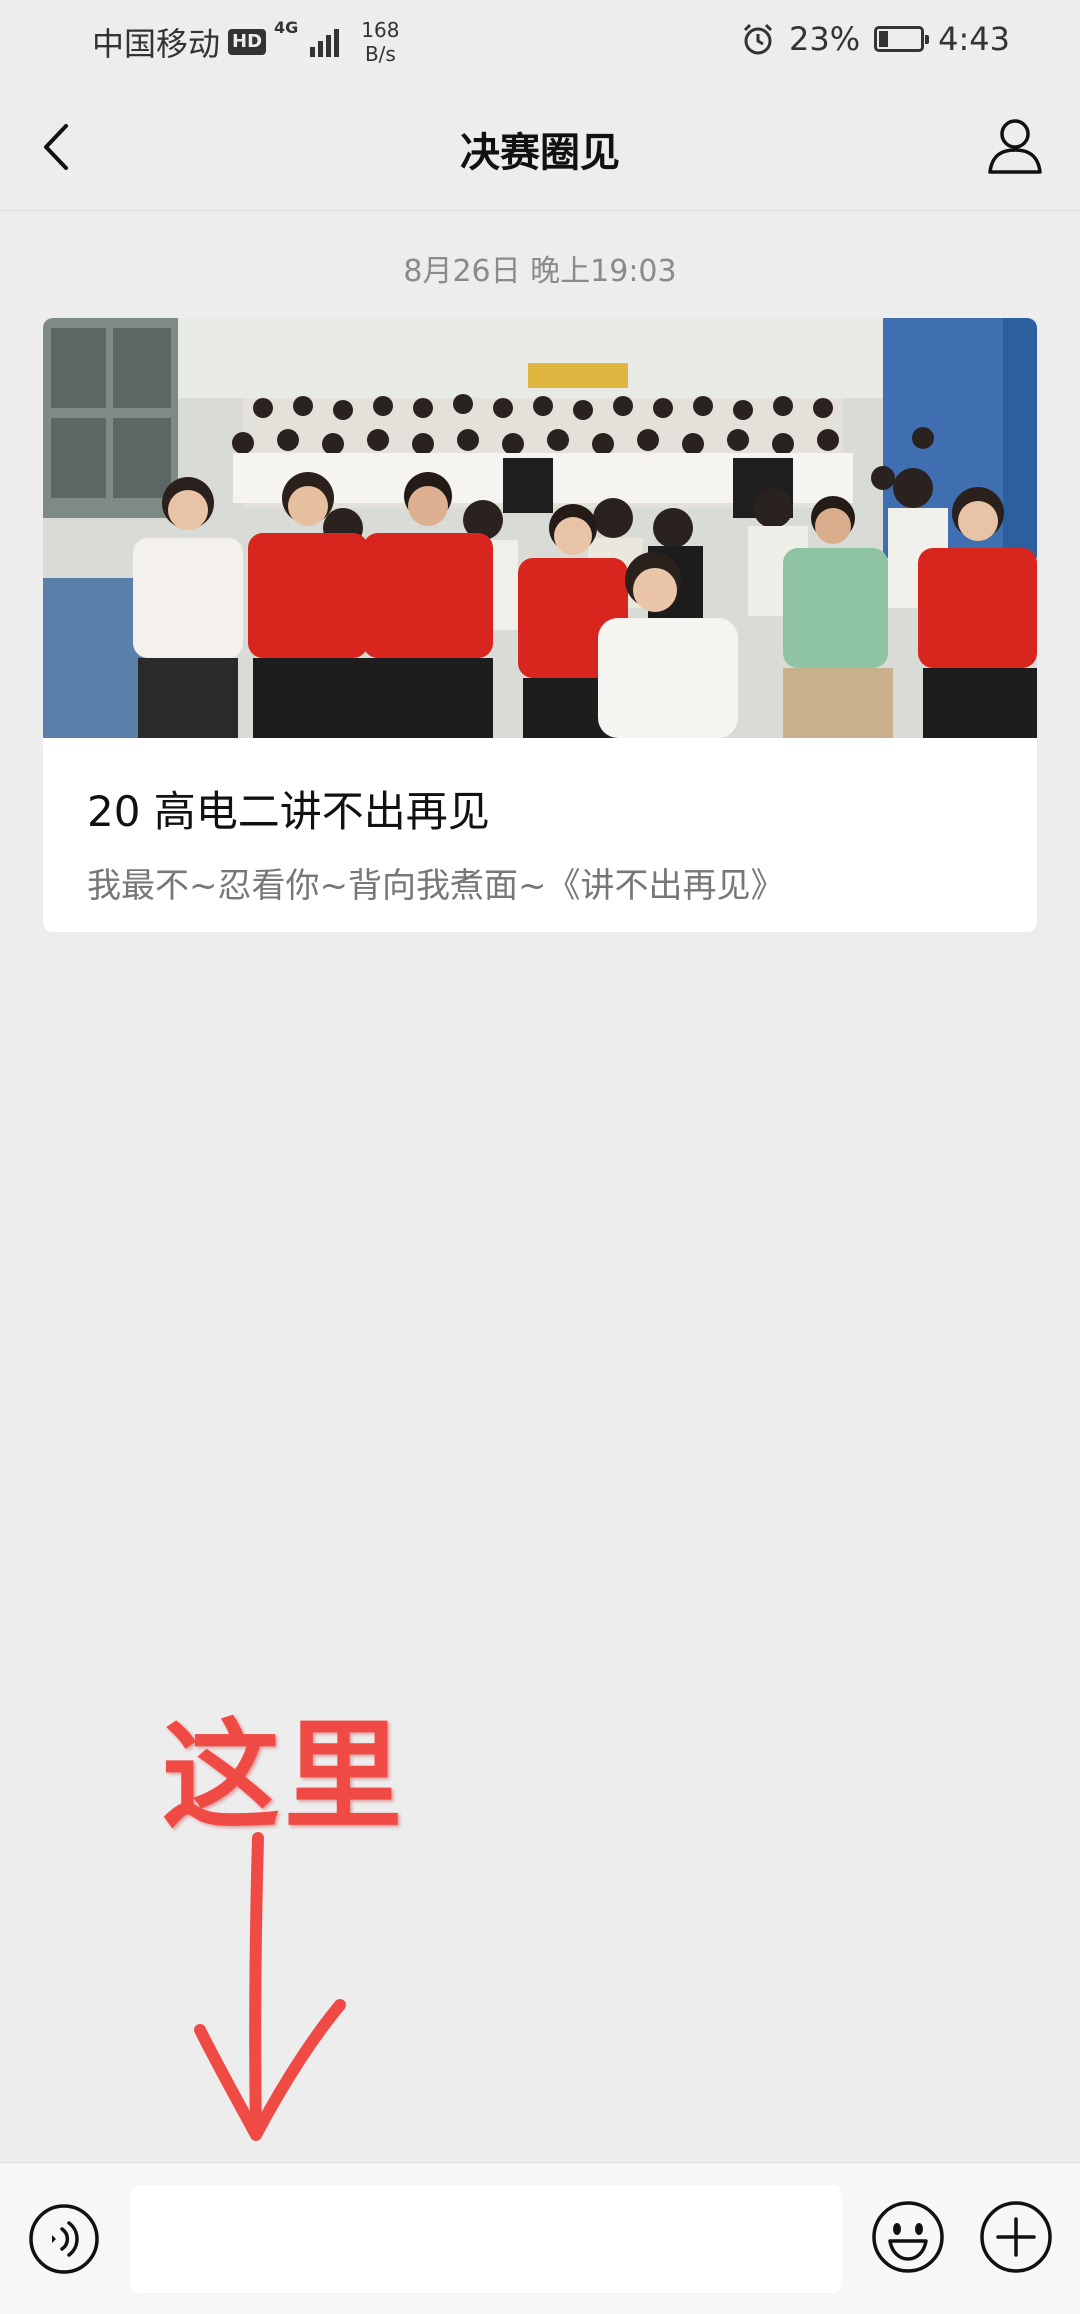  I want to click on message-input-bar, so click(540, 2238).